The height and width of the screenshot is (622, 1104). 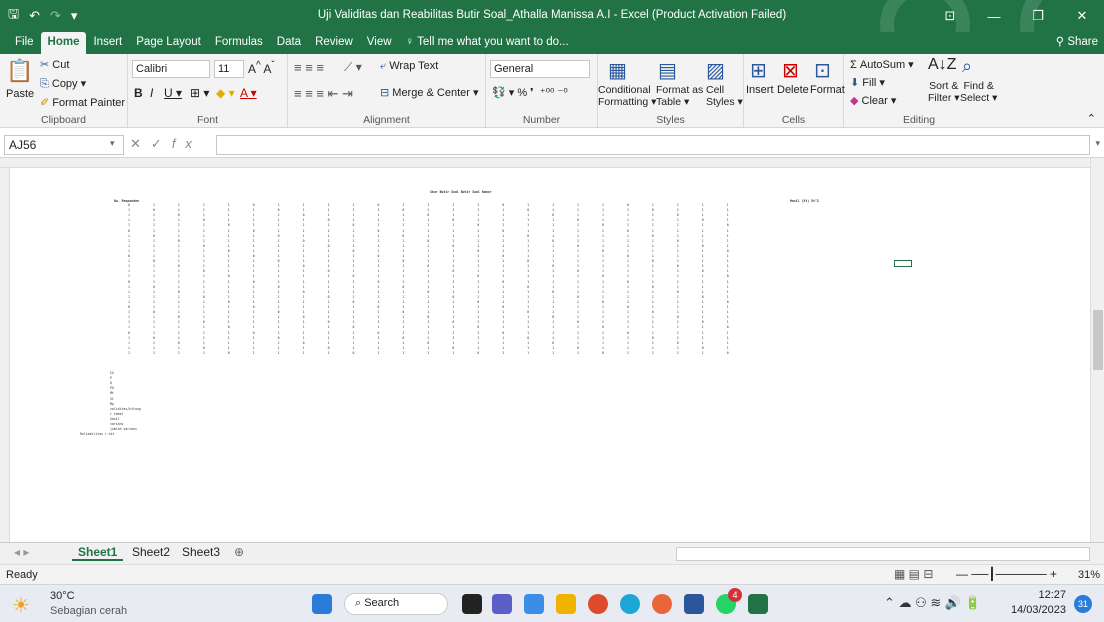 What do you see at coordinates (289, 43) in the screenshot?
I see `tab-data: Data` at bounding box center [289, 43].